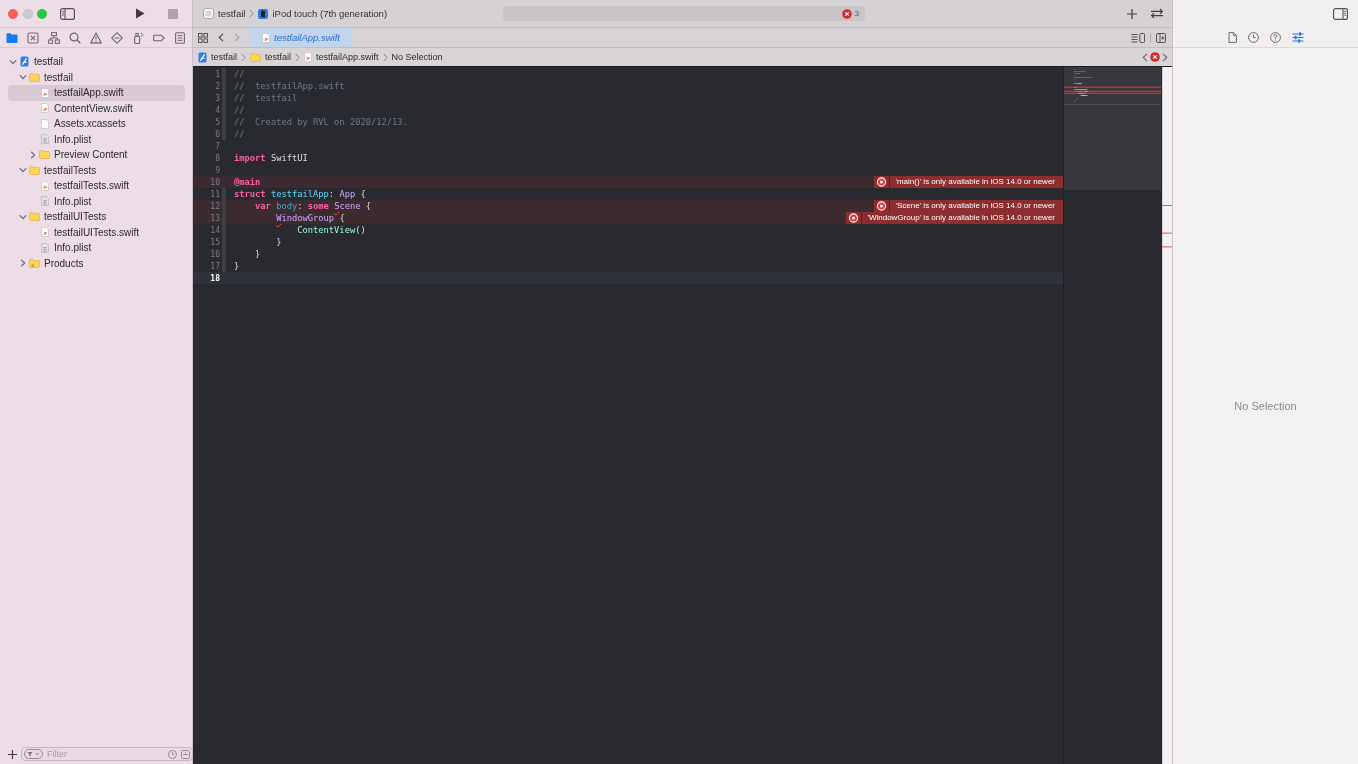 This screenshot has height=764, width=1358. Describe the element at coordinates (341, 57) in the screenshot. I see `breadcrumb-item: testfailApp.swift` at that location.